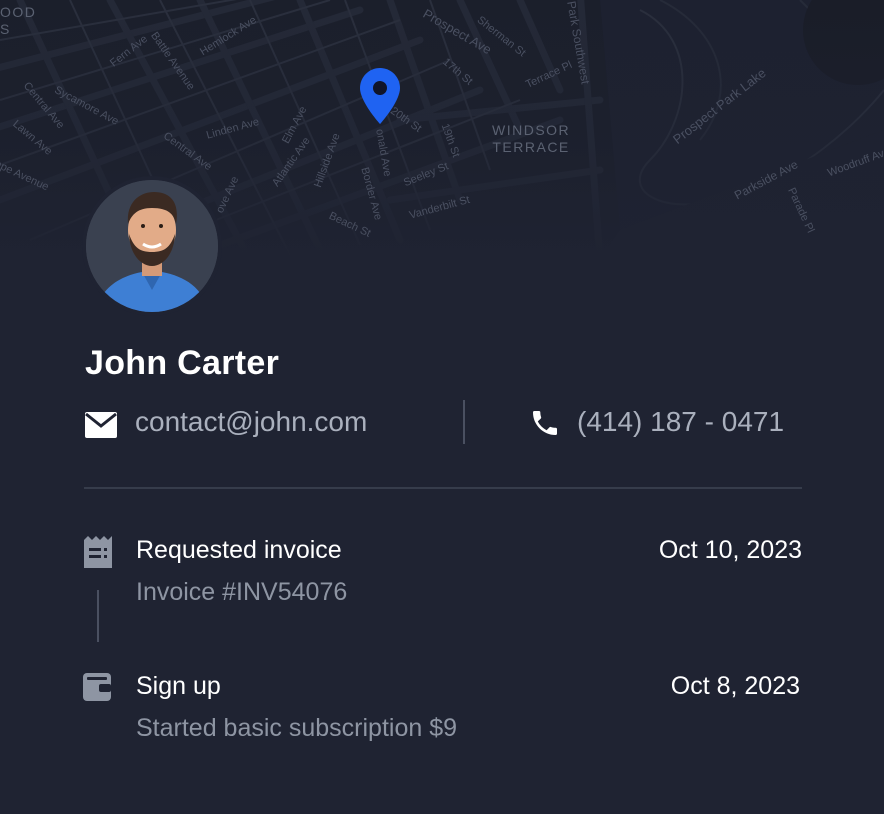  Describe the element at coordinates (443, 488) in the screenshot. I see `section-divider` at that location.